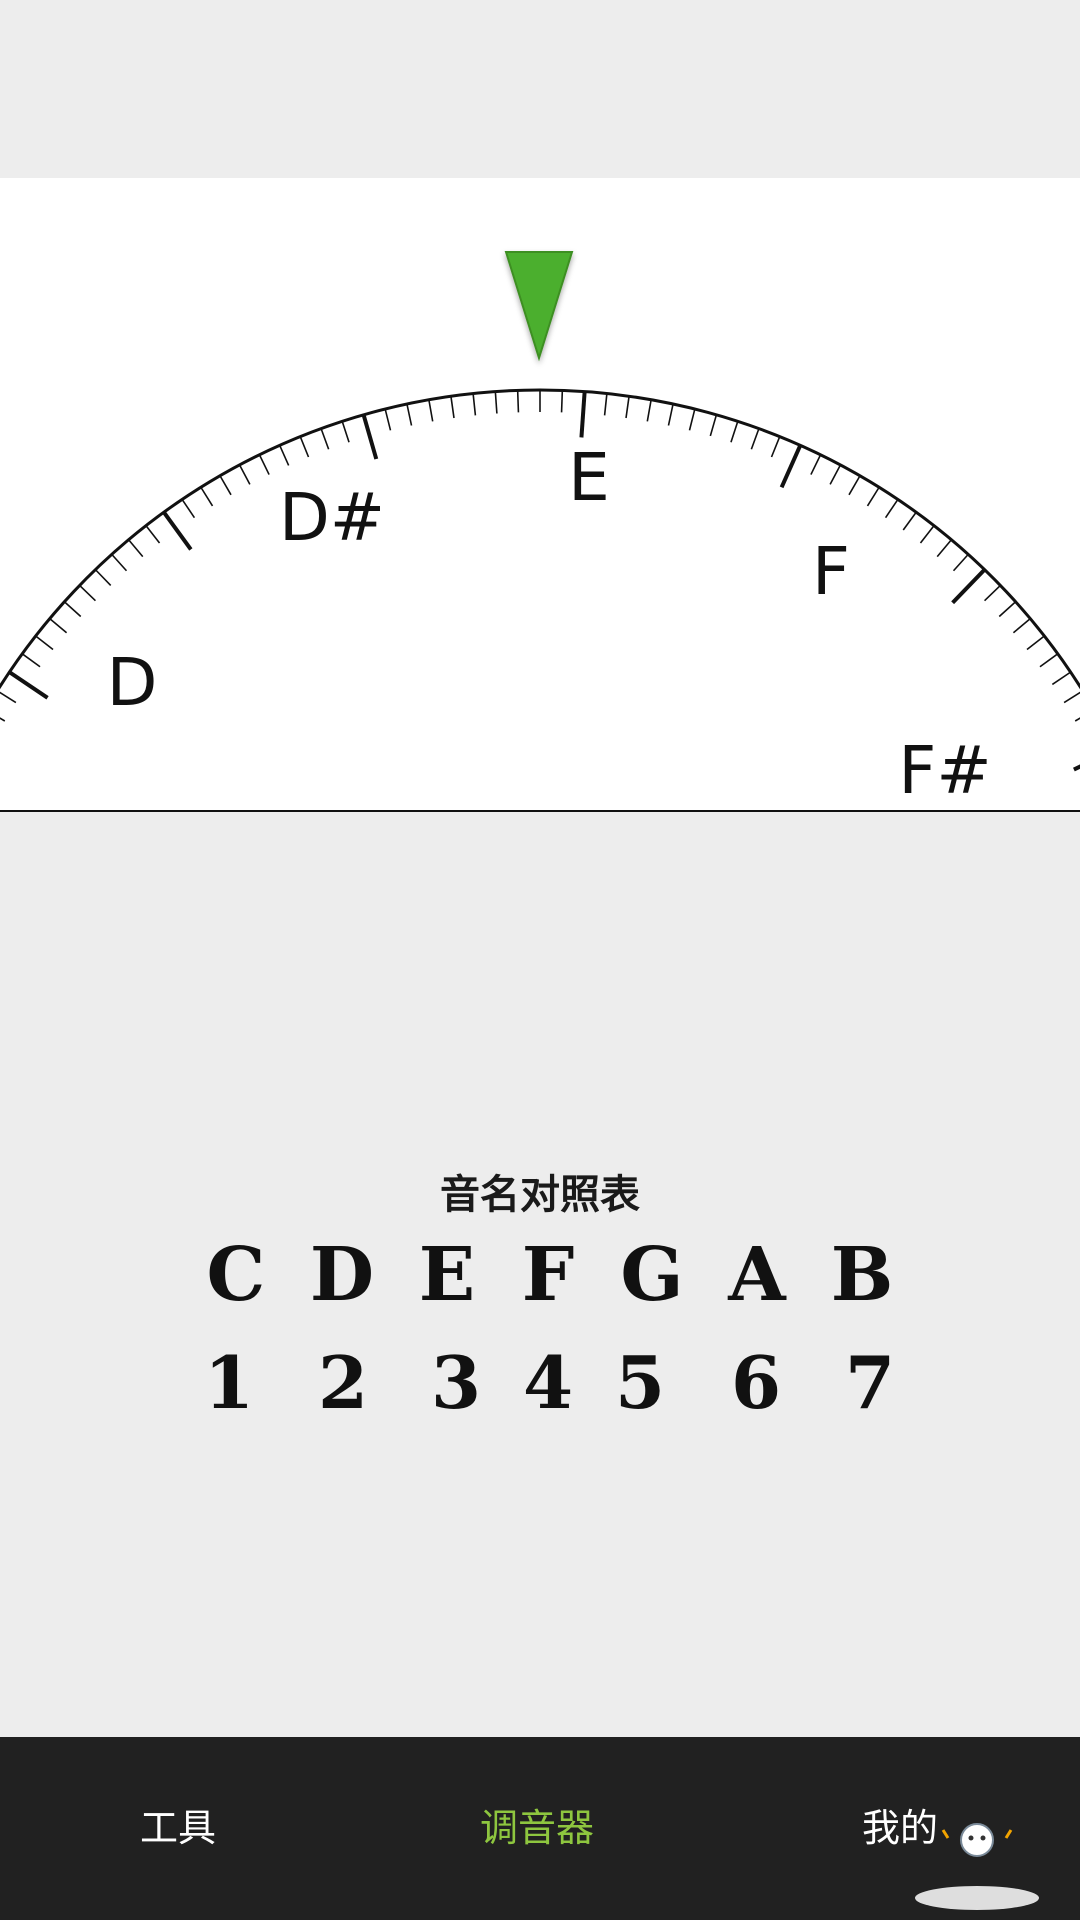 This screenshot has width=1080, height=1920. Describe the element at coordinates (537, 1828) in the screenshot. I see `nav-tab-tuner: 调音器` at that location.